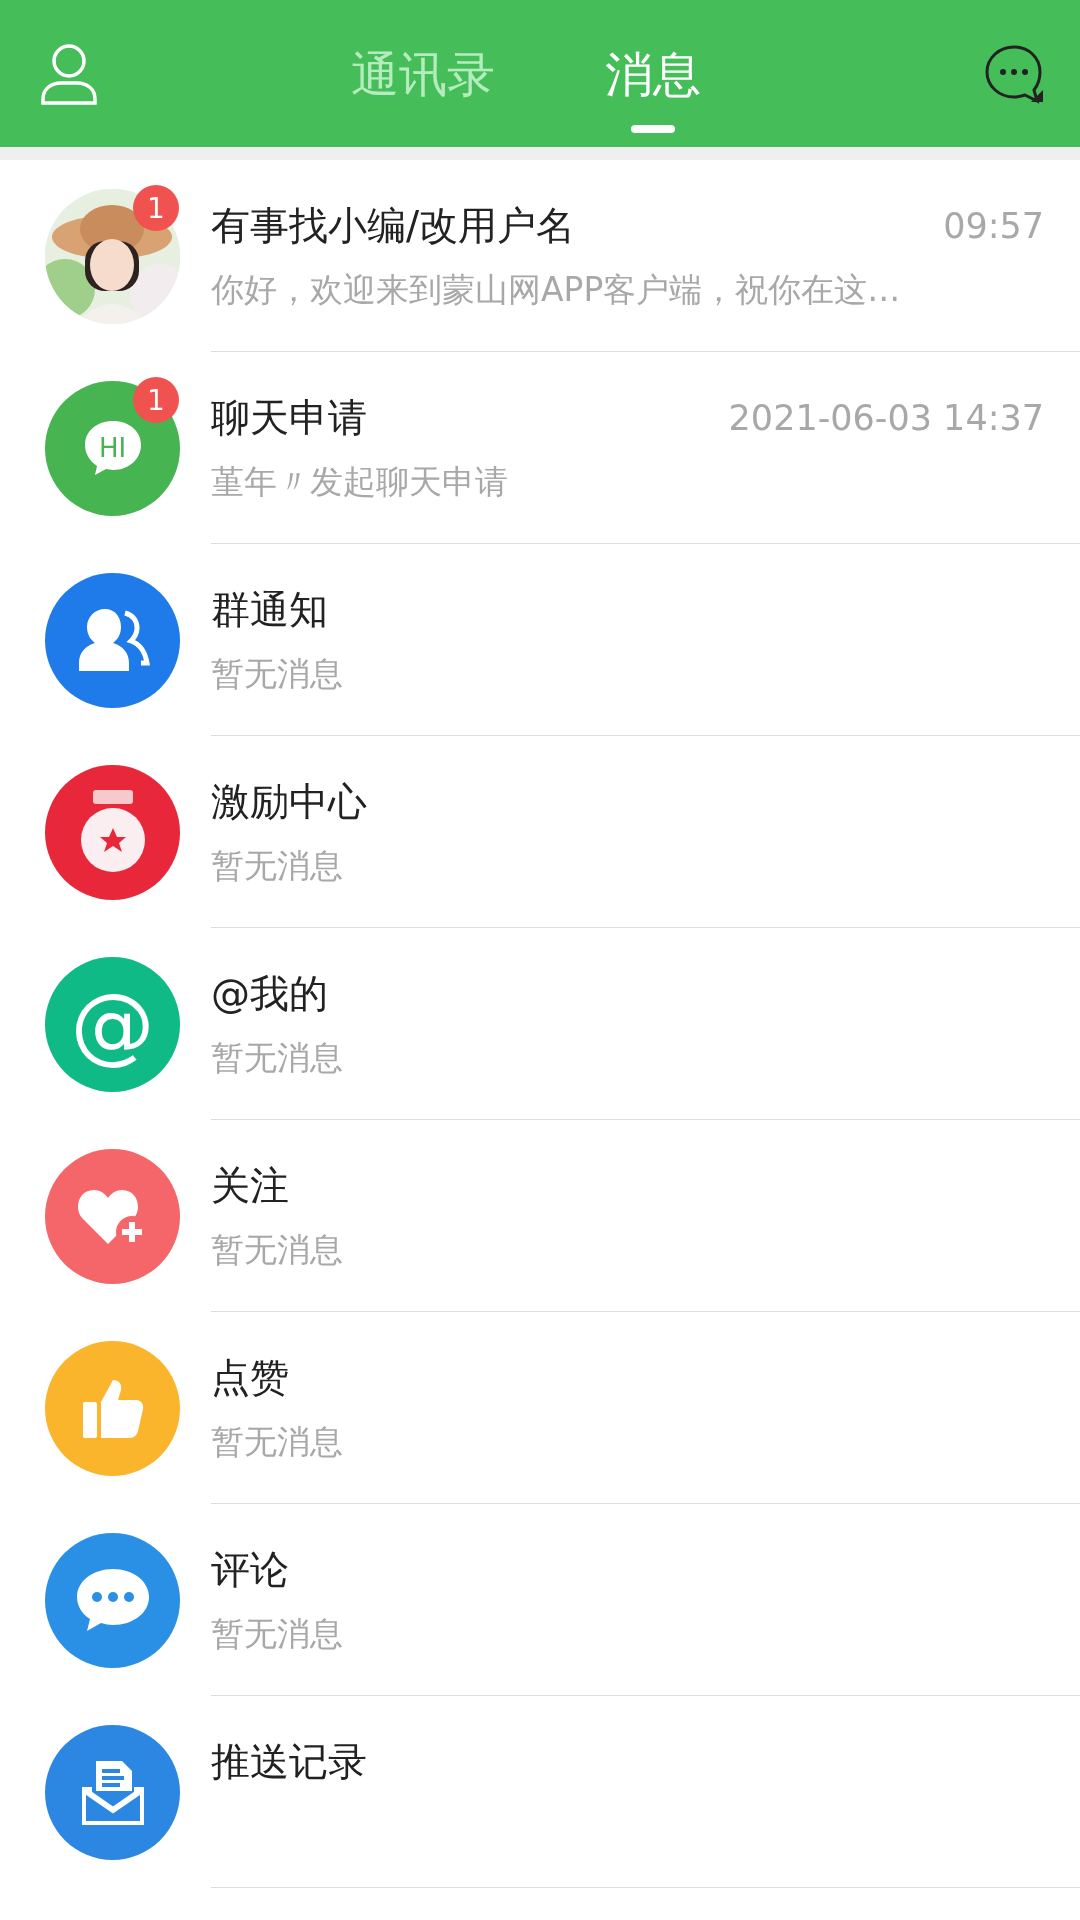  Describe the element at coordinates (393, 226) in the screenshot. I see `conversation-title: 有事找小编/改用户名` at that location.